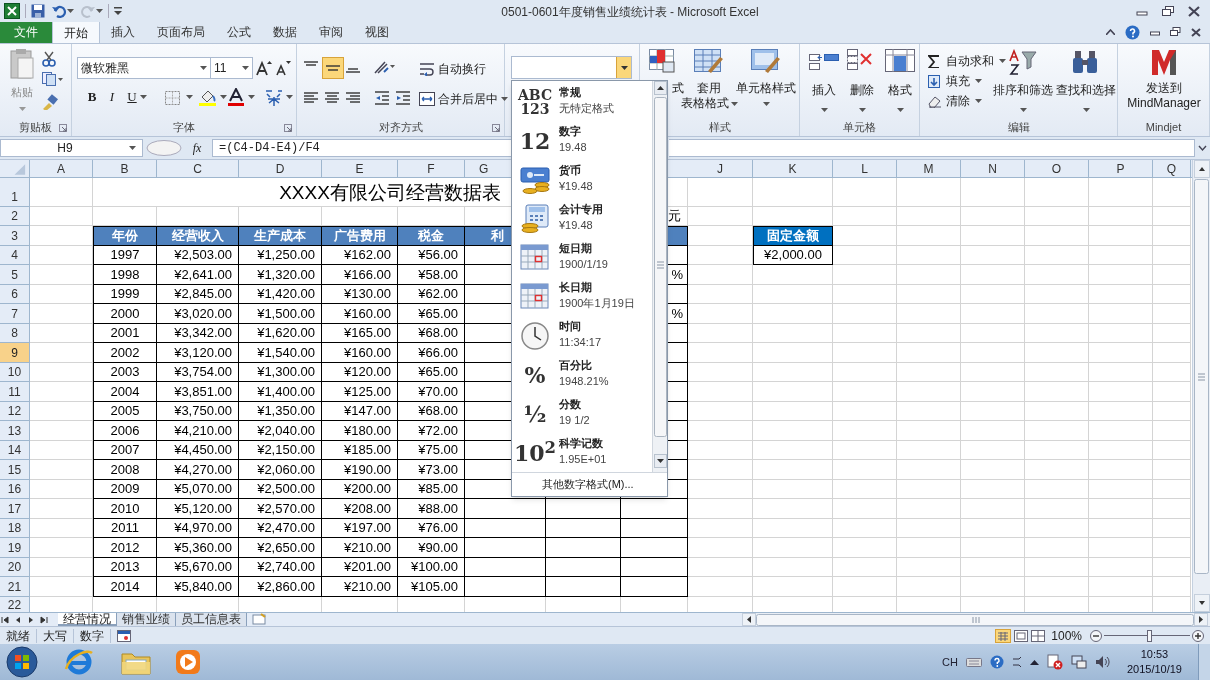 This screenshot has width=1210, height=680. What do you see at coordinates (92, 97) in the screenshot?
I see `bold-button: B` at bounding box center [92, 97].